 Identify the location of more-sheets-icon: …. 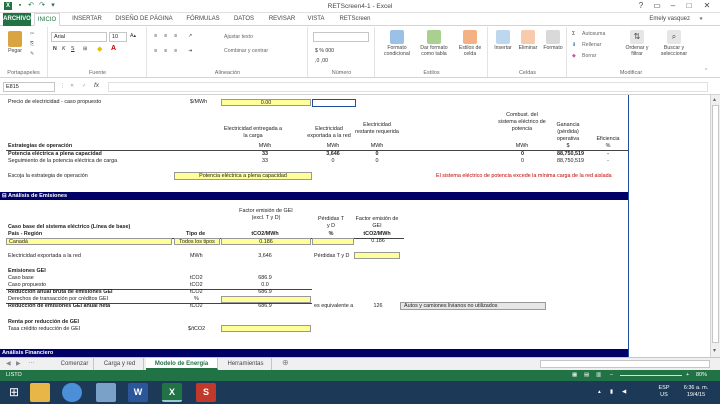
(31, 361).